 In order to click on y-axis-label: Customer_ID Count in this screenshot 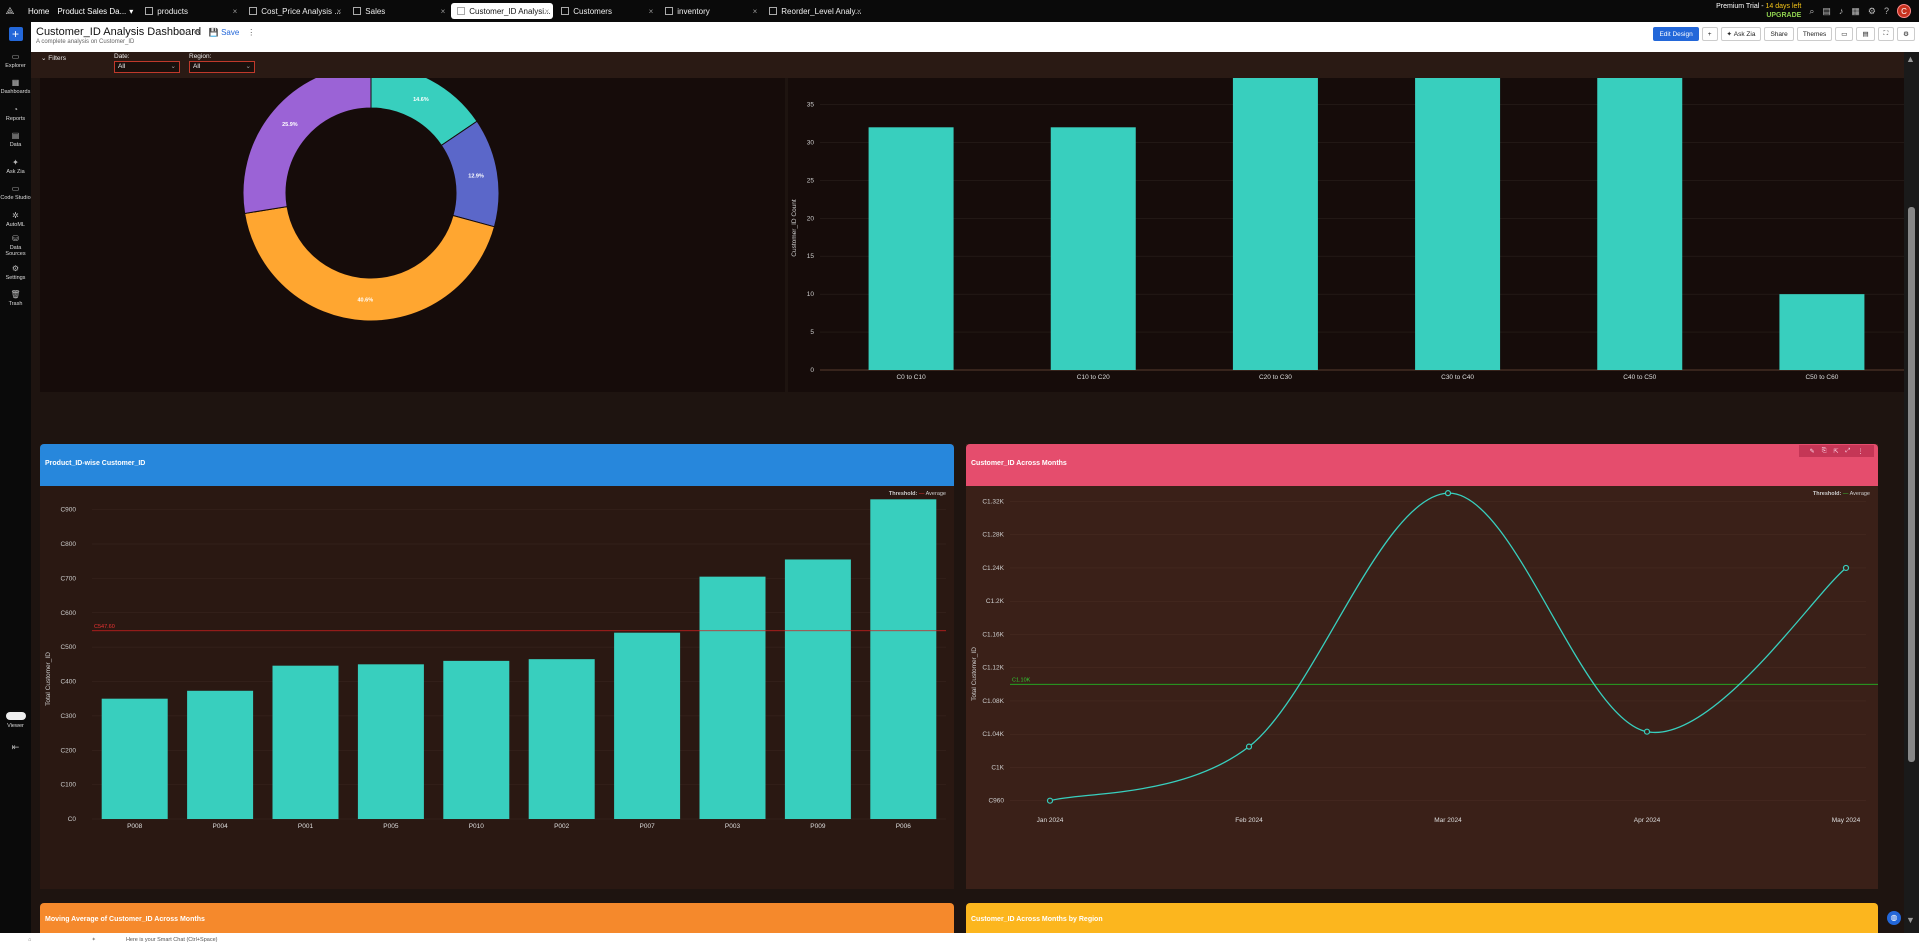, I will do `click(794, 228)`.